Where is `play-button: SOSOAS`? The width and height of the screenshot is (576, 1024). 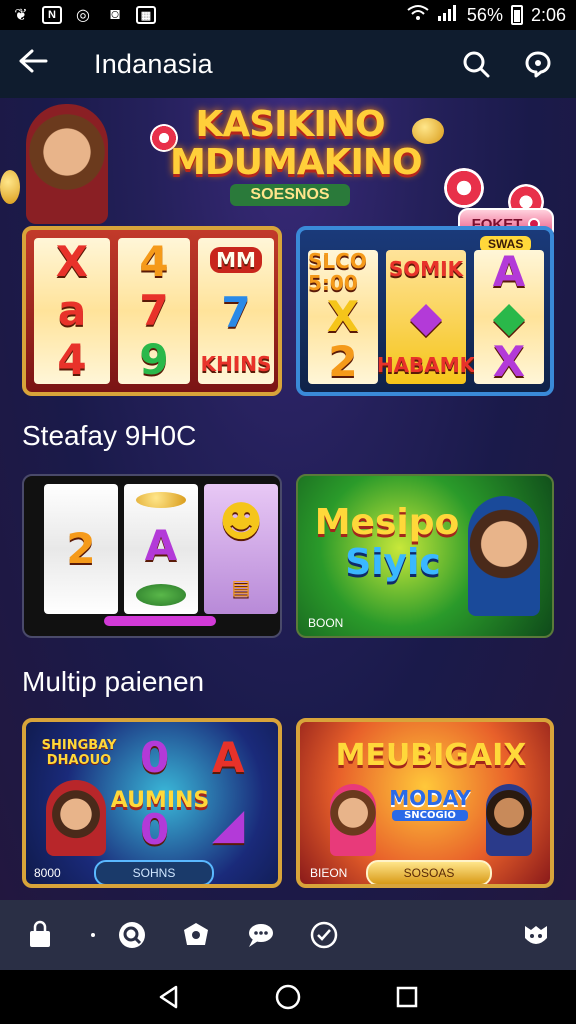
play-button: SOSOAS is located at coordinates (429, 872).